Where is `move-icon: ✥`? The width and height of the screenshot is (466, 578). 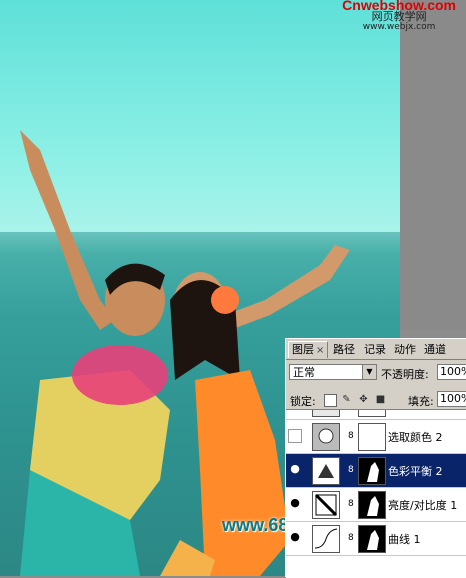 move-icon: ✥ is located at coordinates (363, 399).